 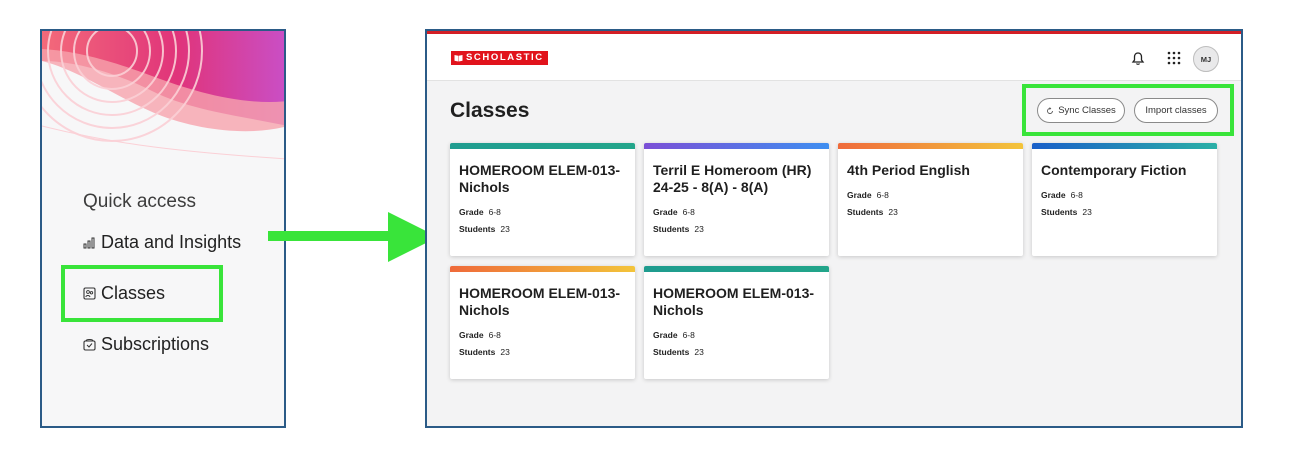 I want to click on class-card-title: Contemporary Fiction, so click(x=1114, y=170).